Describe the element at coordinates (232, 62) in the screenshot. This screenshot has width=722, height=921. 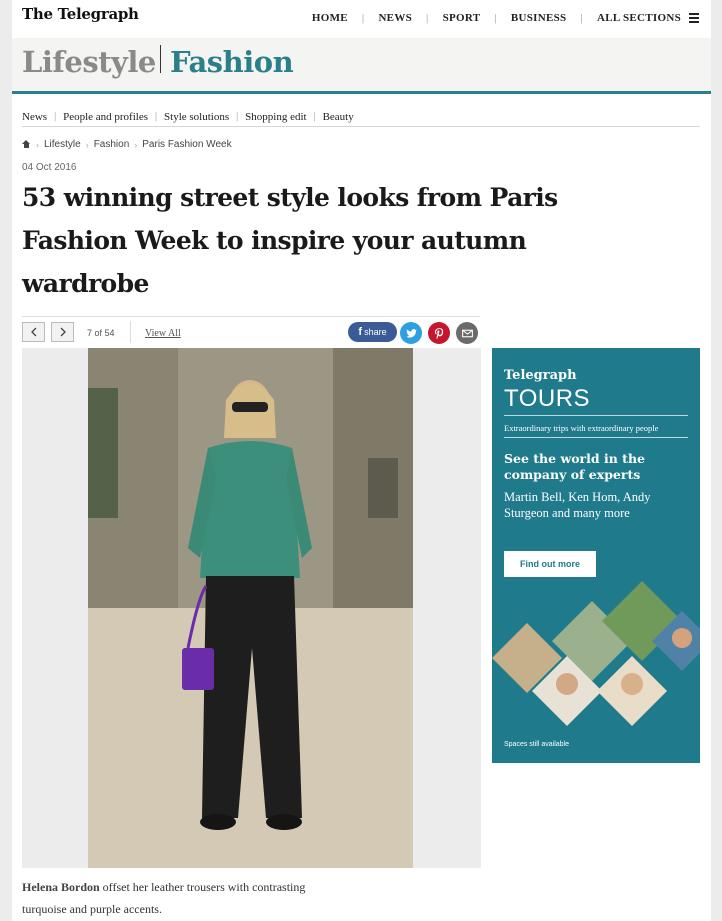
I see `section-subtitle: Fashion` at that location.